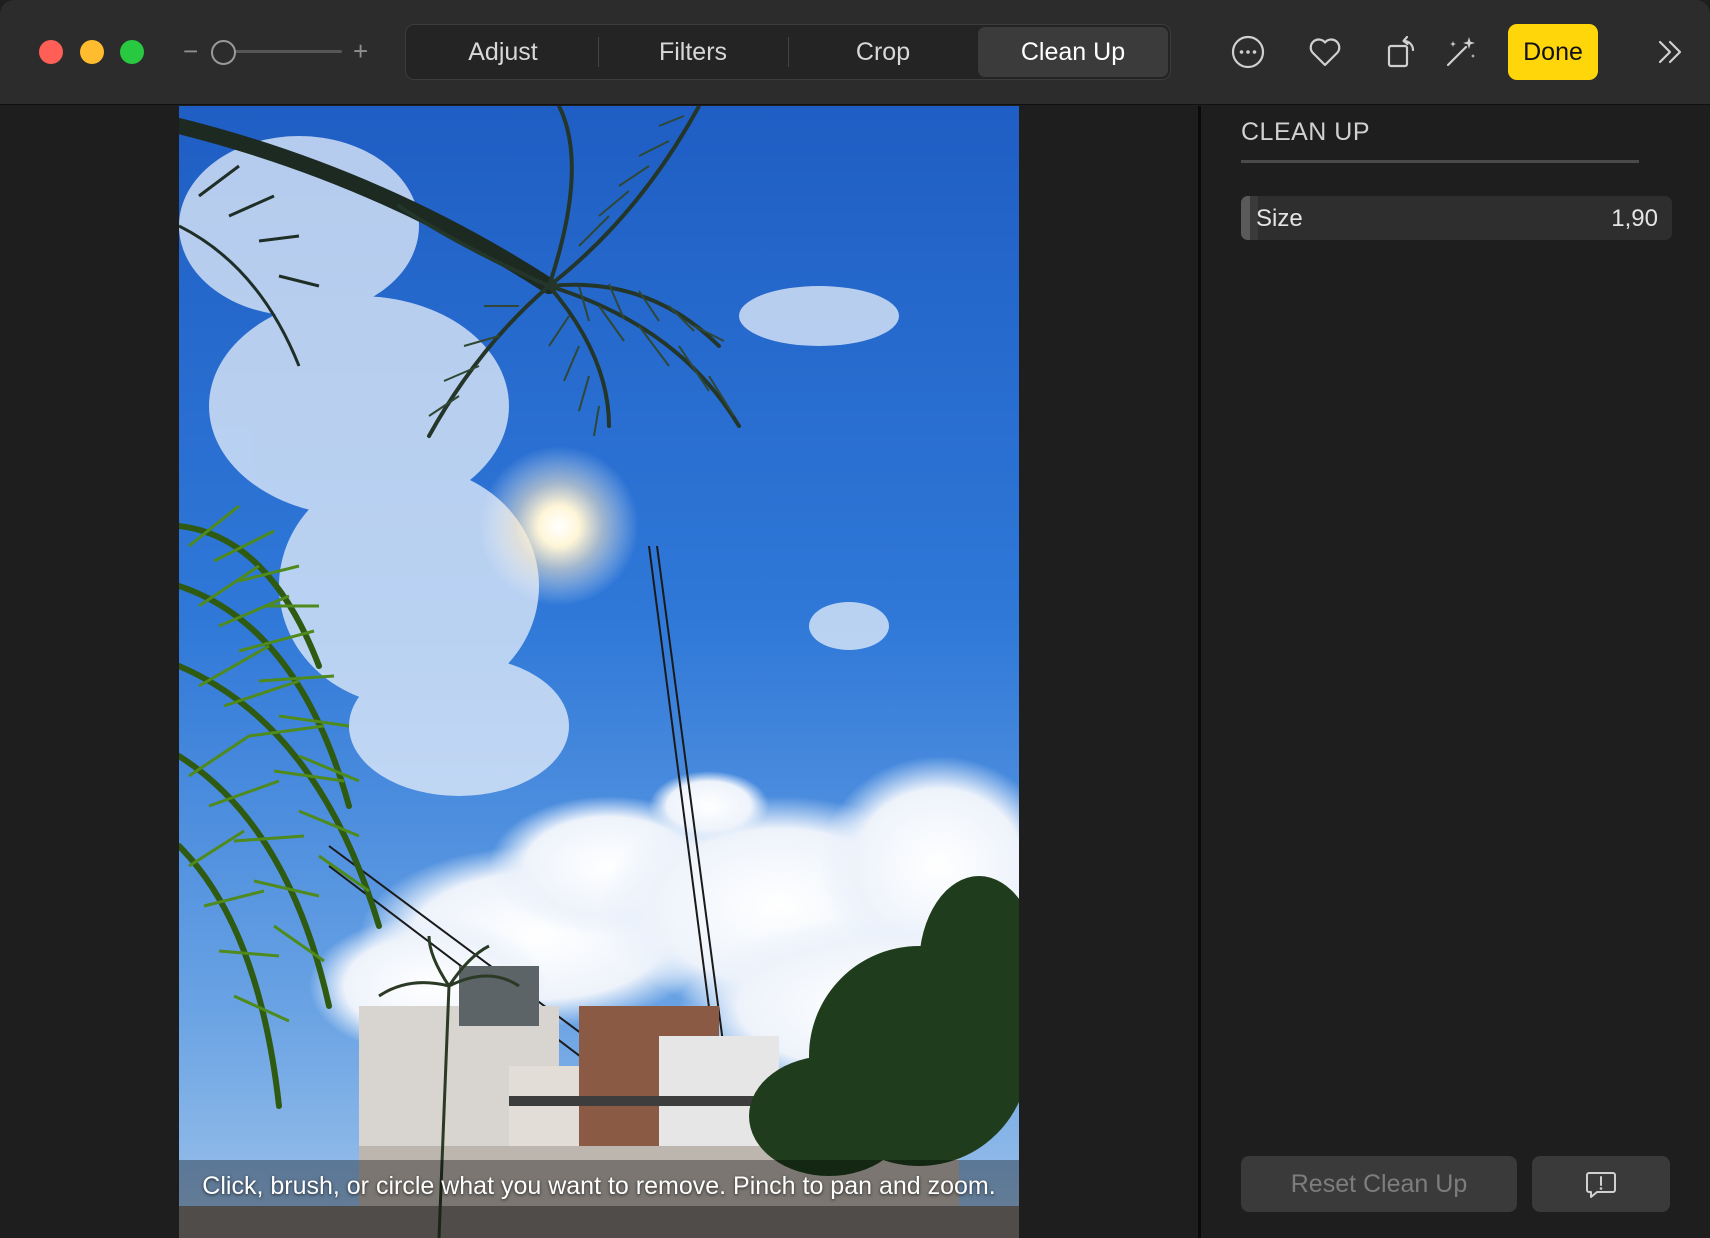  What do you see at coordinates (1456, 218) in the screenshot?
I see `brush-size-slider: Size 1,90` at bounding box center [1456, 218].